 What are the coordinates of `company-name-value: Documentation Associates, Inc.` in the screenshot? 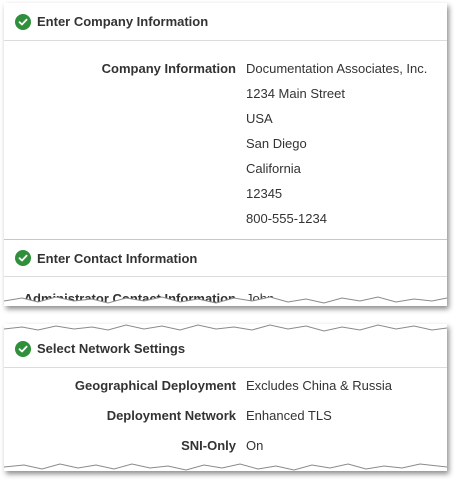 It's located at (337, 68).